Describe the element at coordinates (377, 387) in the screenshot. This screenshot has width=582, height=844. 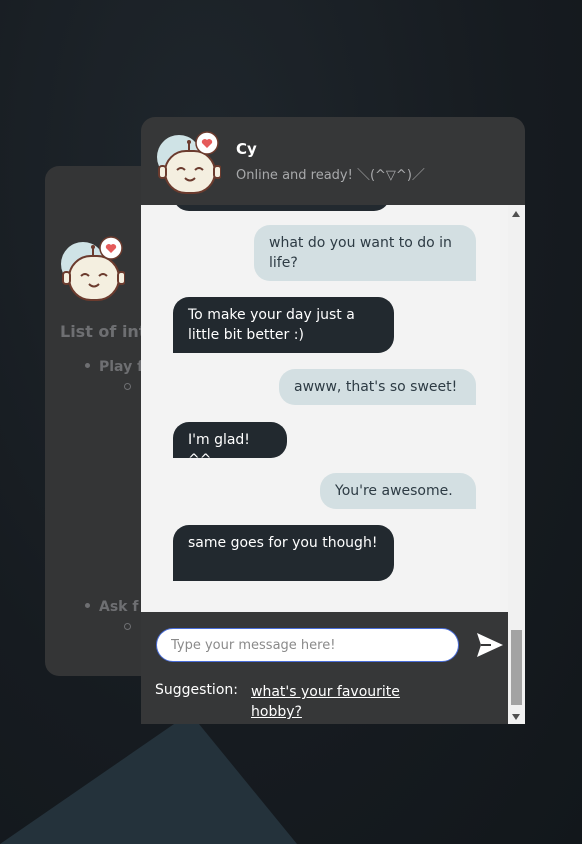
I see `message-bubble-user: awww, that's so sweet!` at that location.